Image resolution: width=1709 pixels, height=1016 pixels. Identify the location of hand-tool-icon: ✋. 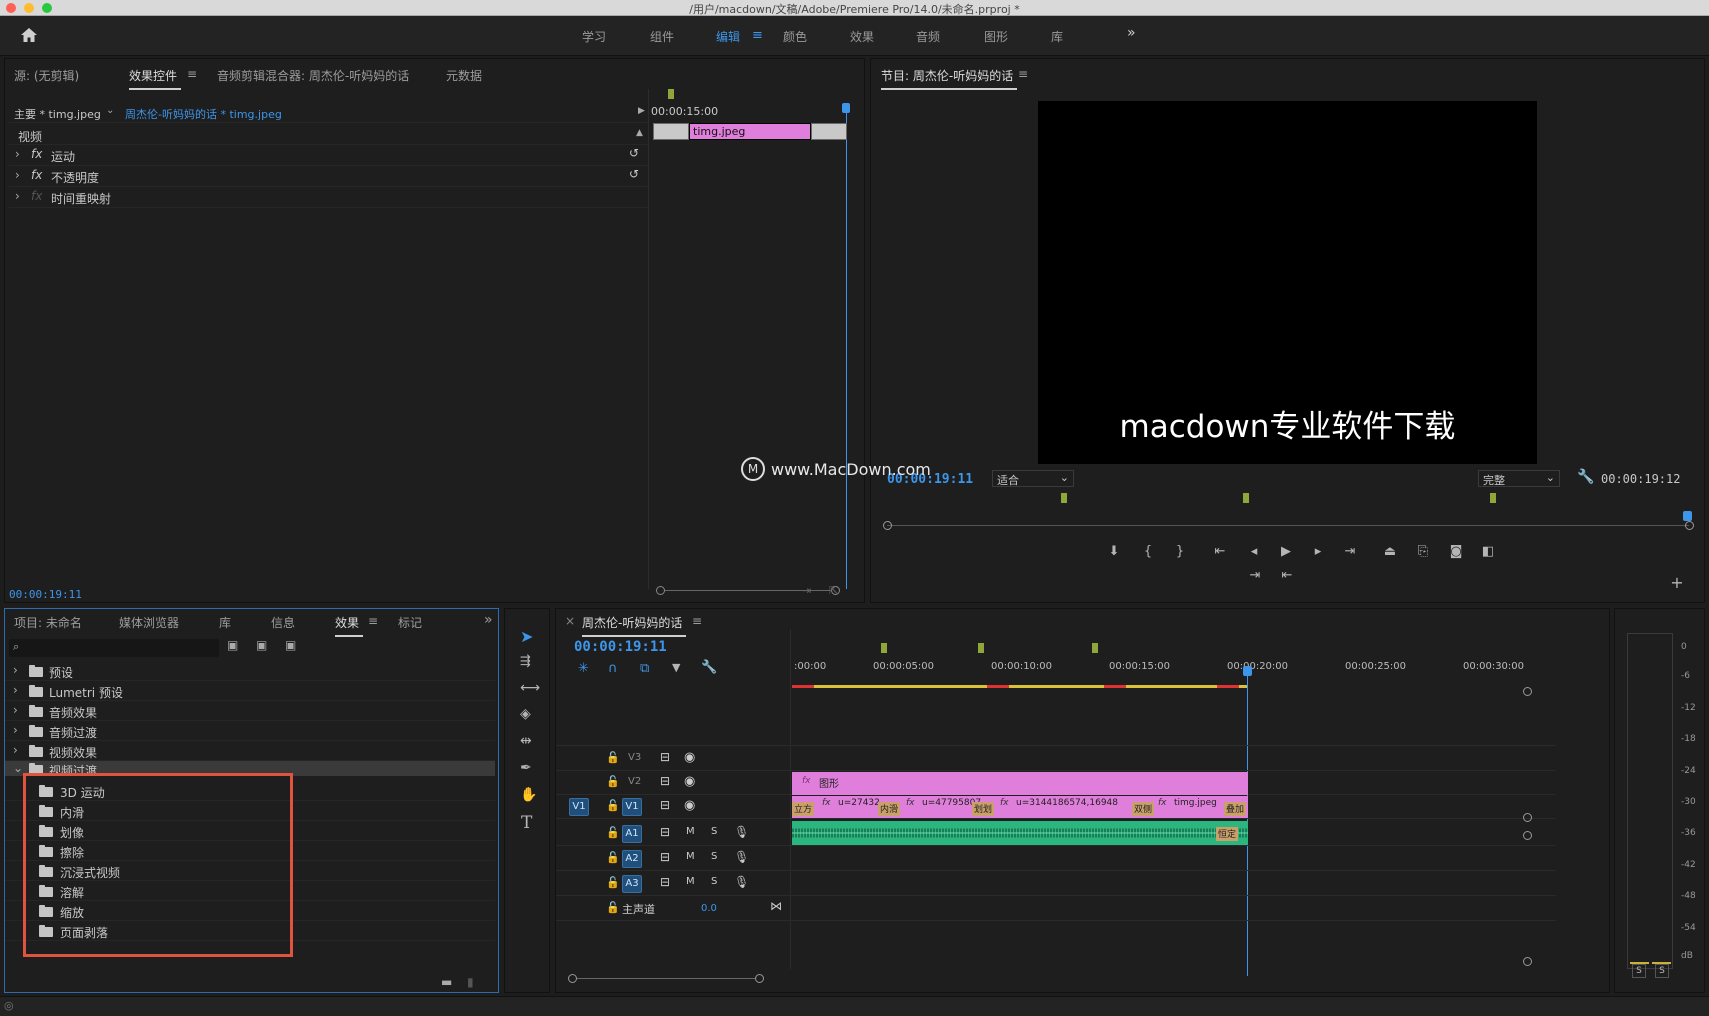
(528, 795).